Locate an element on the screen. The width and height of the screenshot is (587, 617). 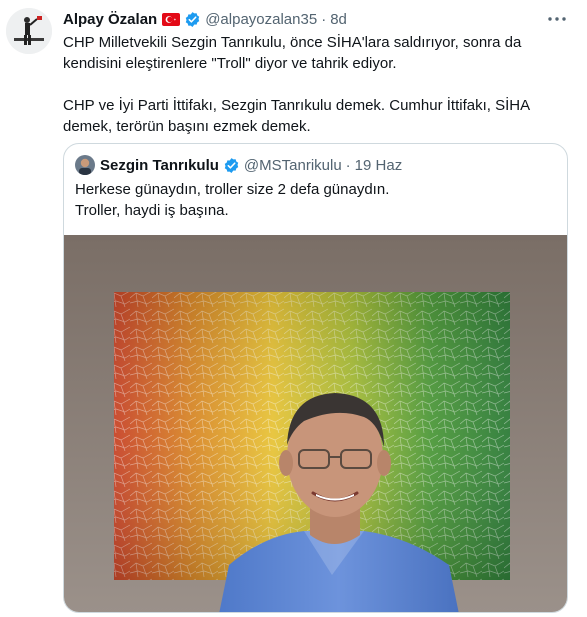
tweet-header: Alpay Özalan @alpayozalan35 · 8d is located at coordinates (205, 19).